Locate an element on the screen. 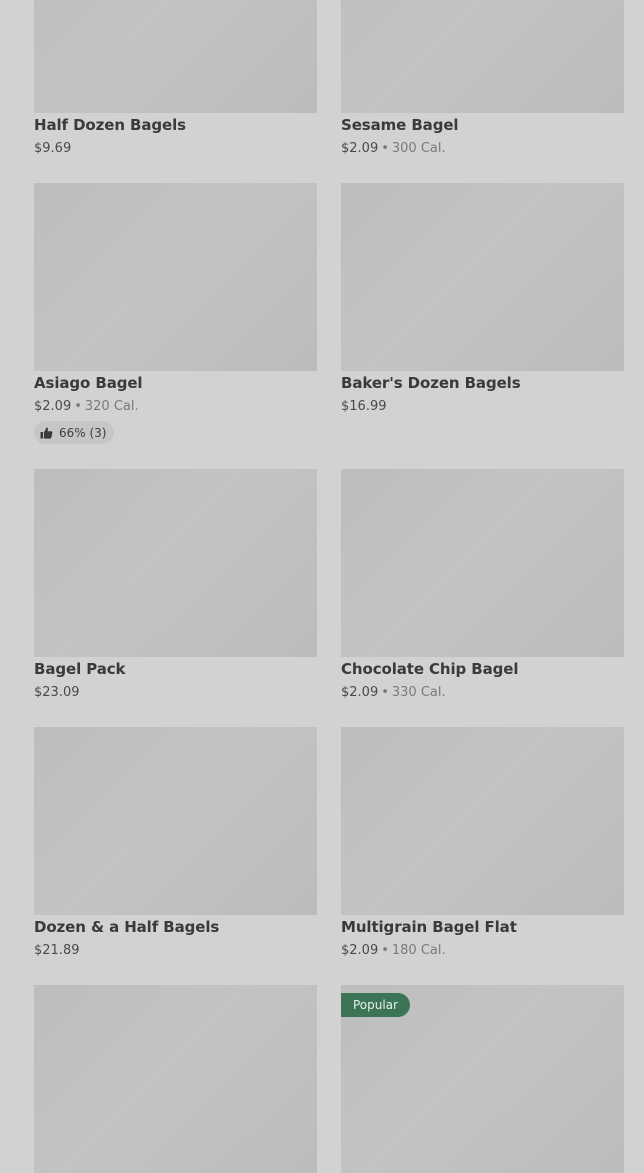  product-calories: 330 Cal. is located at coordinates (418, 692).